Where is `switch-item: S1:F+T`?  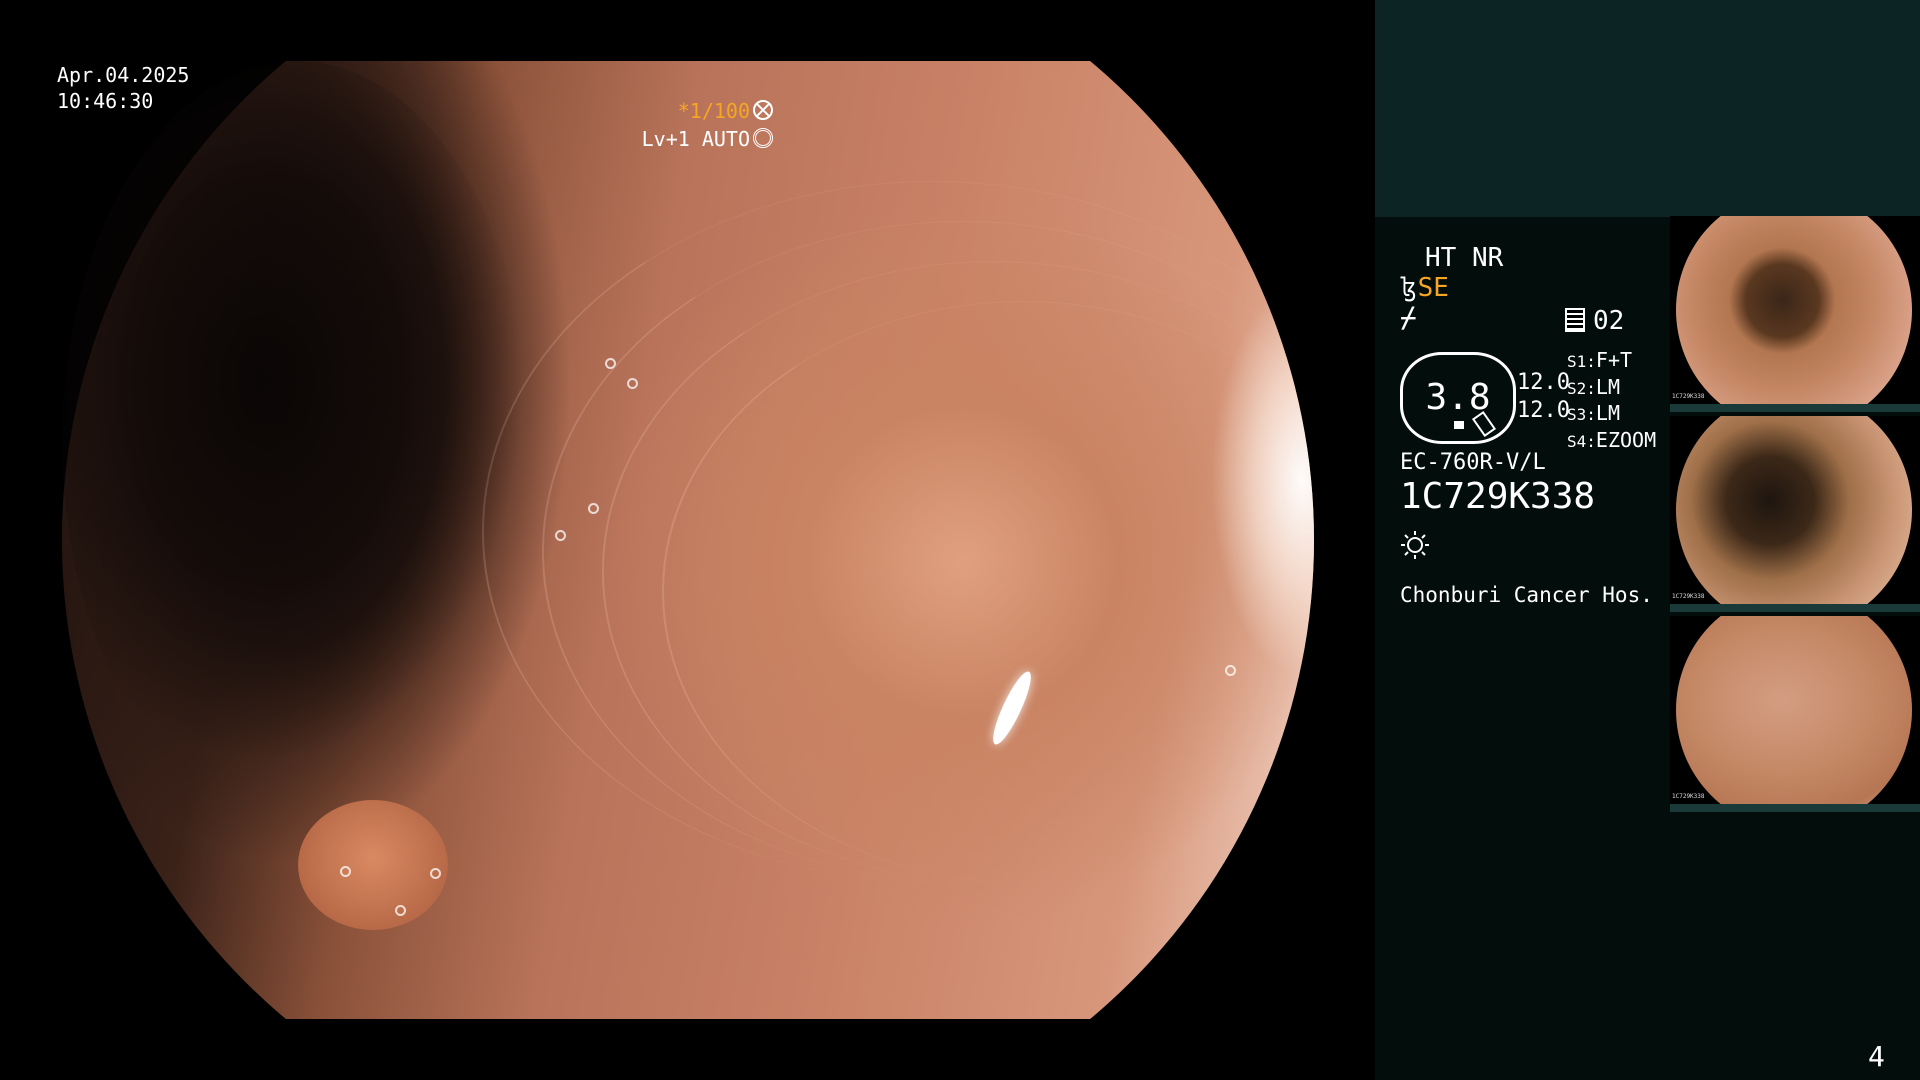 switch-item: S1:F+T is located at coordinates (1611, 361).